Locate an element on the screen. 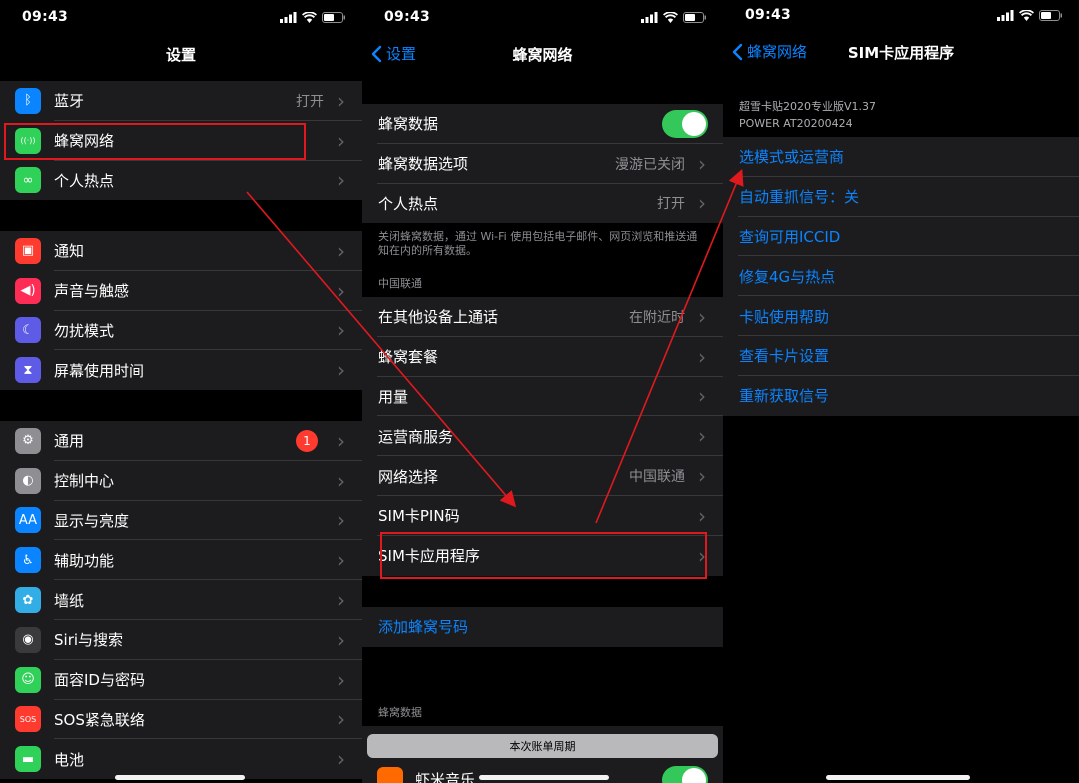 The width and height of the screenshot is (1079, 783). arrow-to-sim-menu is located at coordinates (669, 346).